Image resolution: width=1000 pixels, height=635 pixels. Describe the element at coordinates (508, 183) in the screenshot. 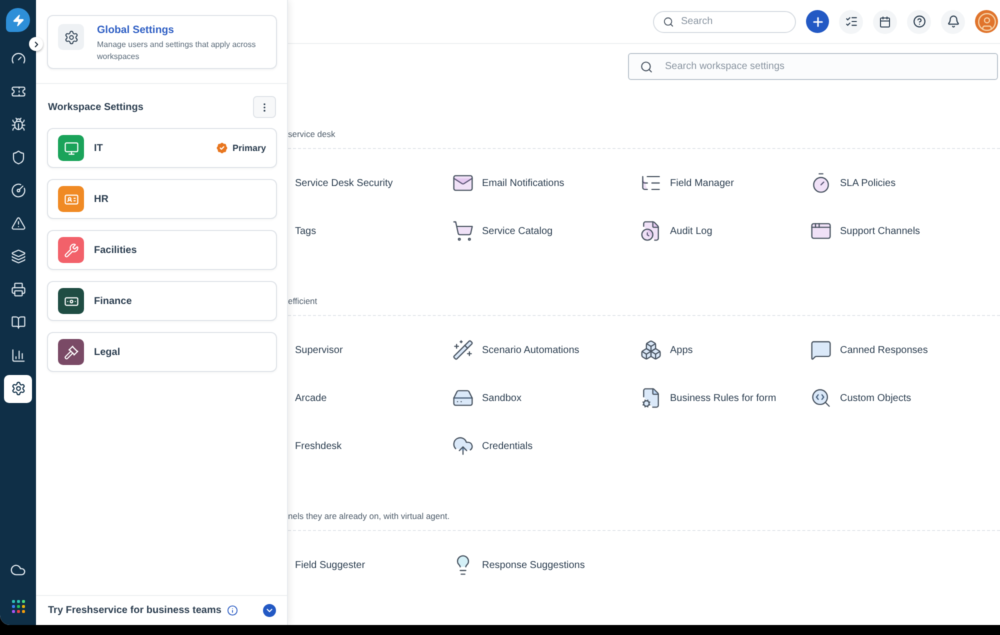

I see `settings-link: Email Notifications` at that location.